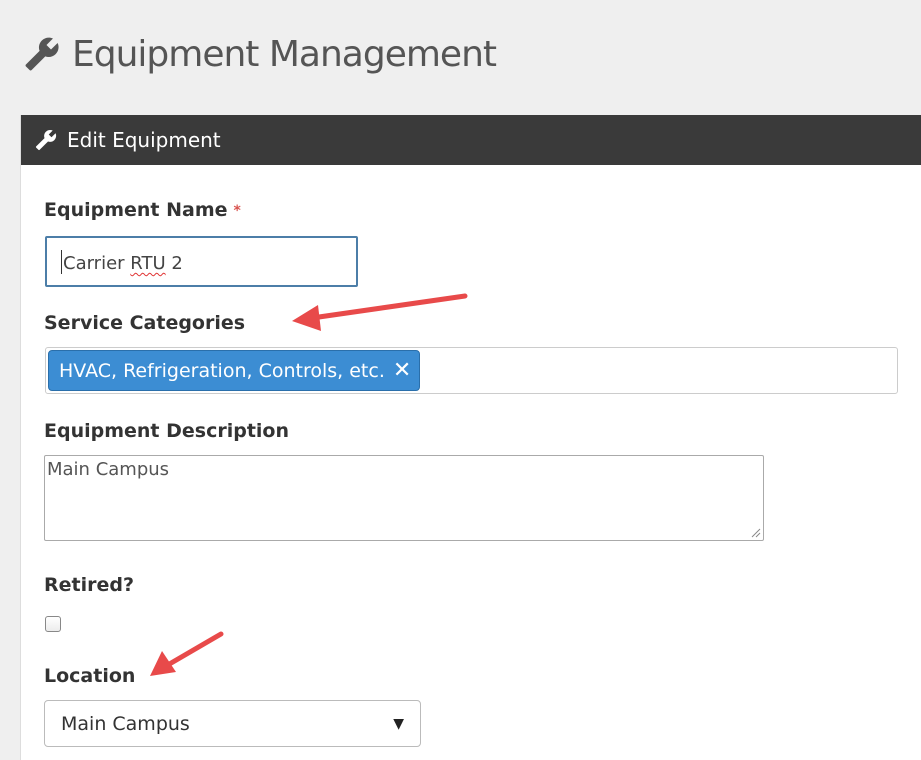  I want to click on category-tag-label: HVAC, Refrigeration, Controls, etc., so click(222, 370).